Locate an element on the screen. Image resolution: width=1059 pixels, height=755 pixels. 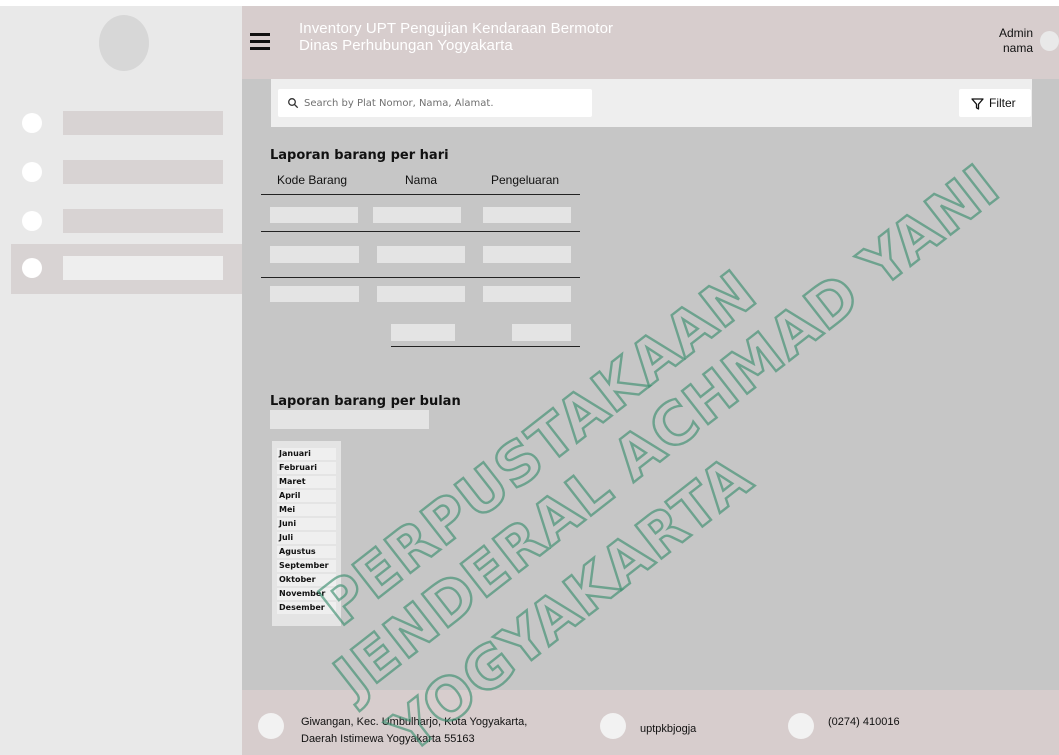
table-total-value-placeholder is located at coordinates (541, 332).